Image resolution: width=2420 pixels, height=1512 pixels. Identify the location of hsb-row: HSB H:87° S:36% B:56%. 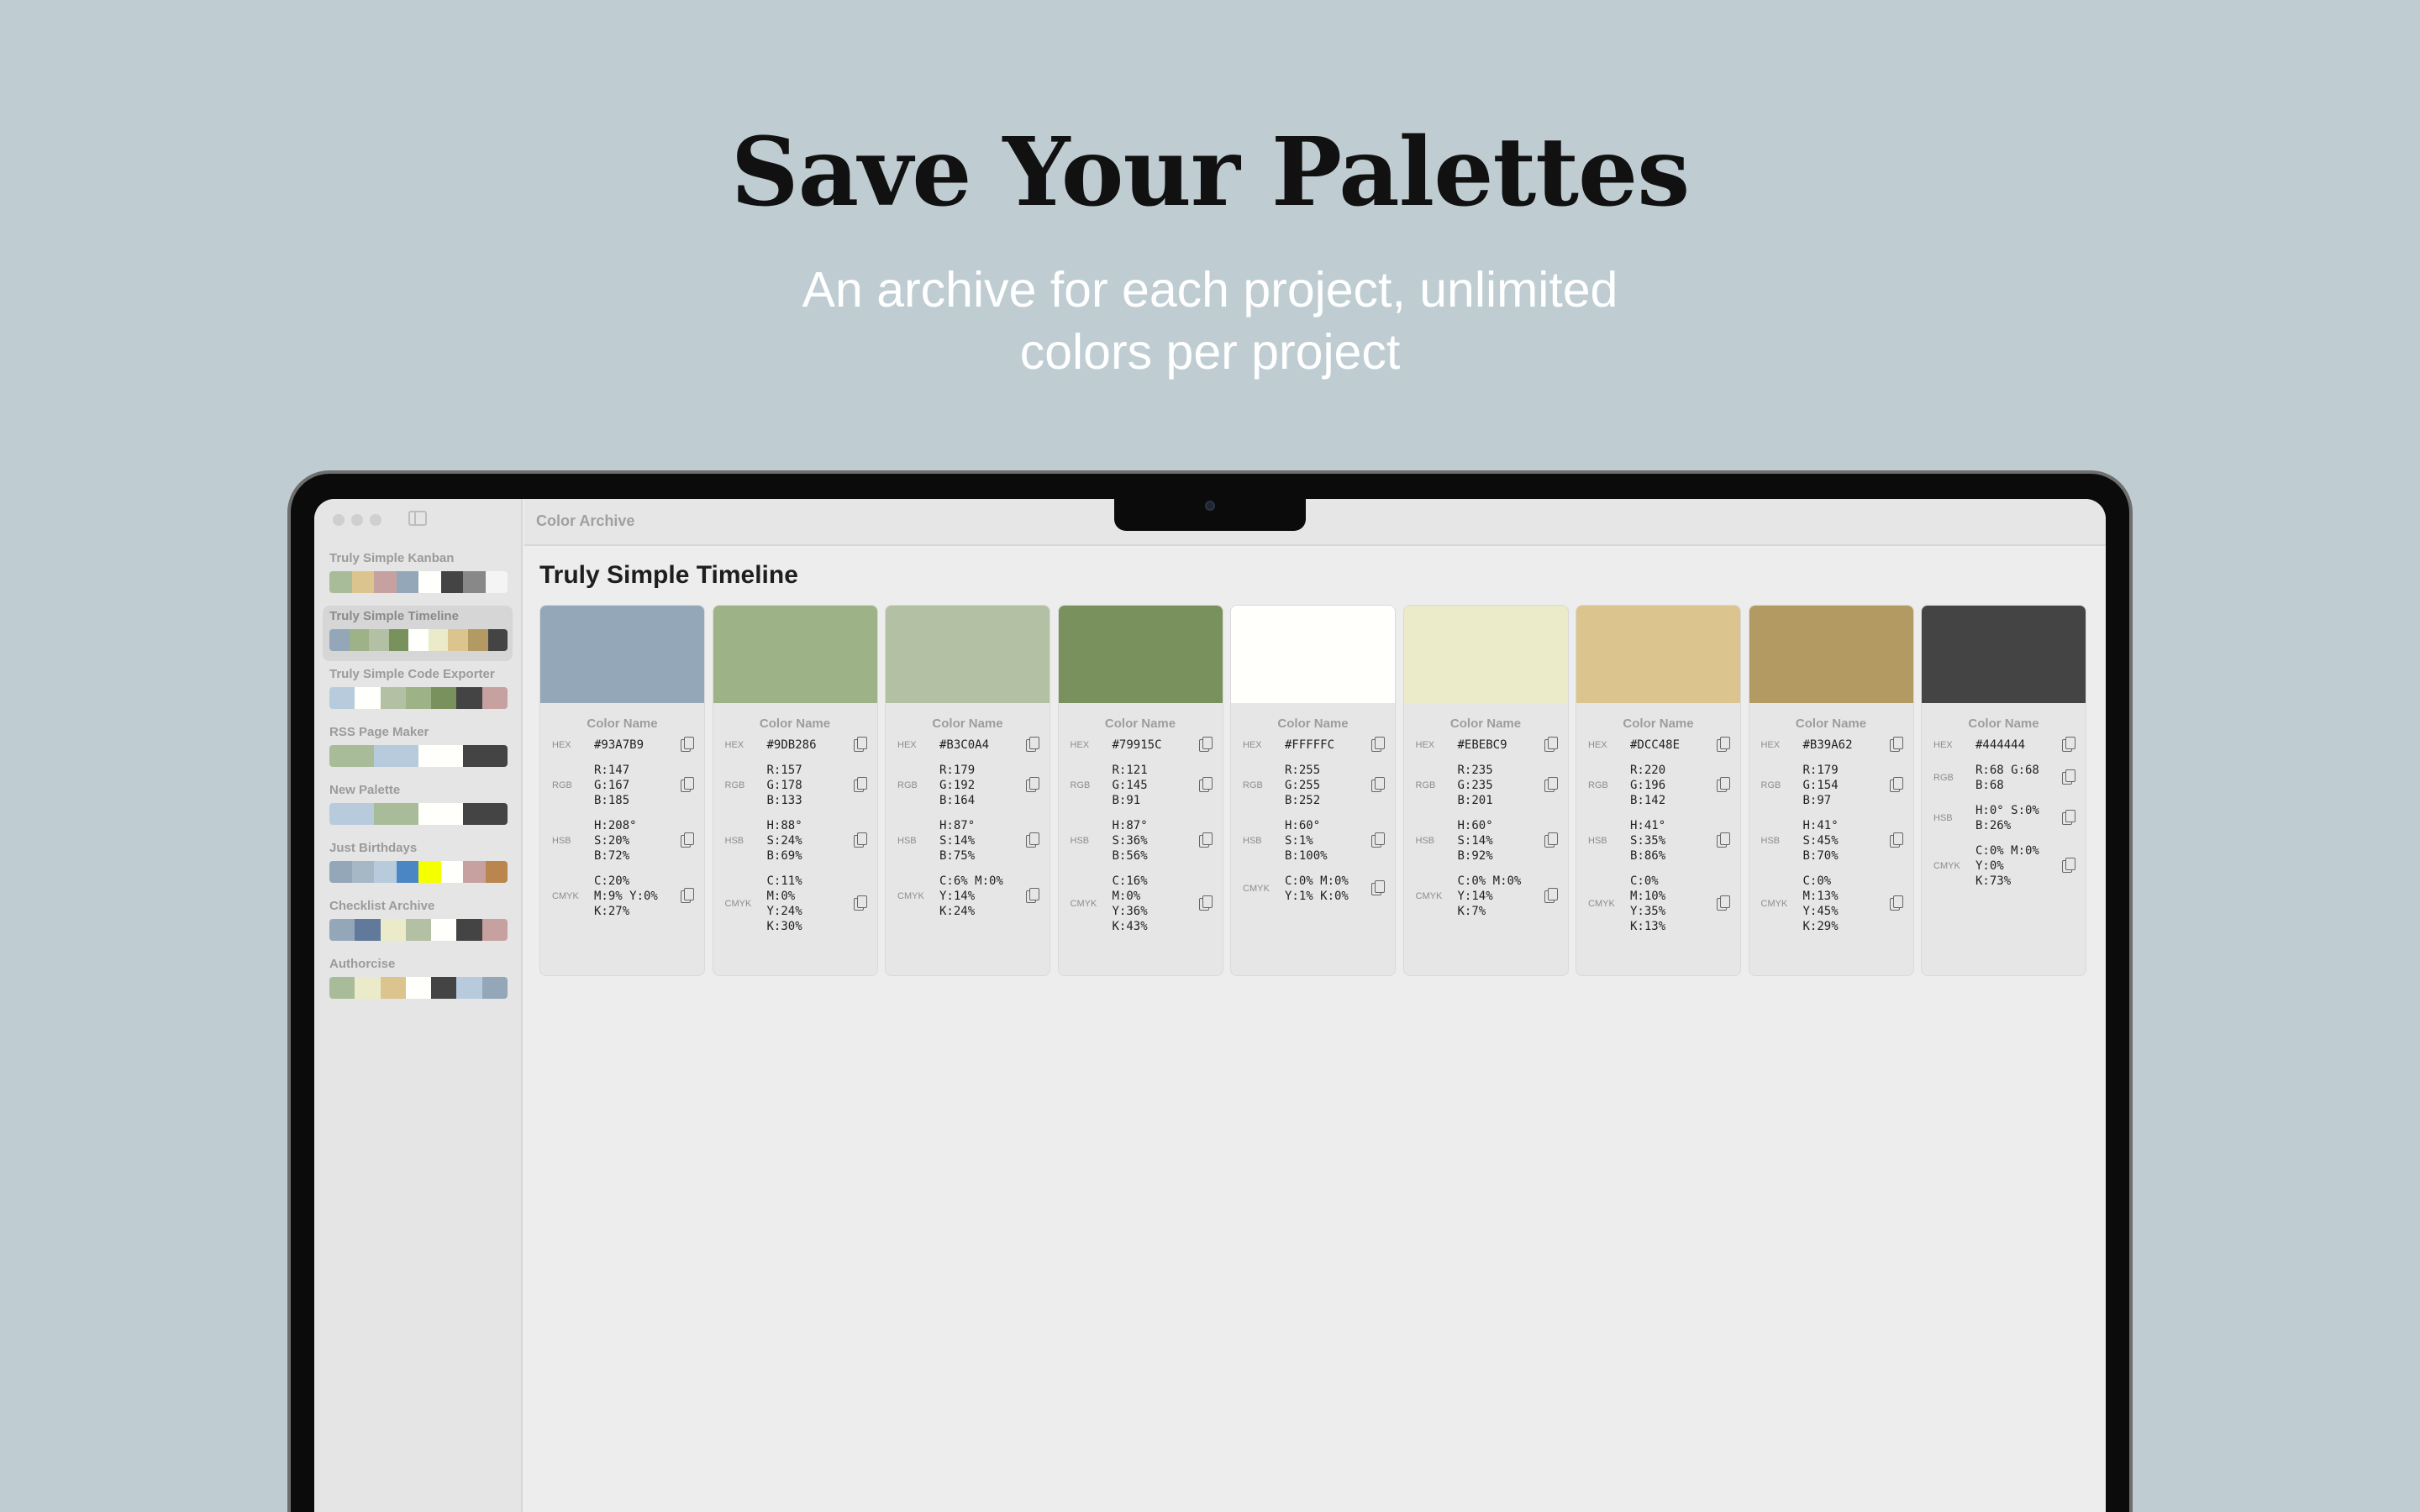
(1141, 841).